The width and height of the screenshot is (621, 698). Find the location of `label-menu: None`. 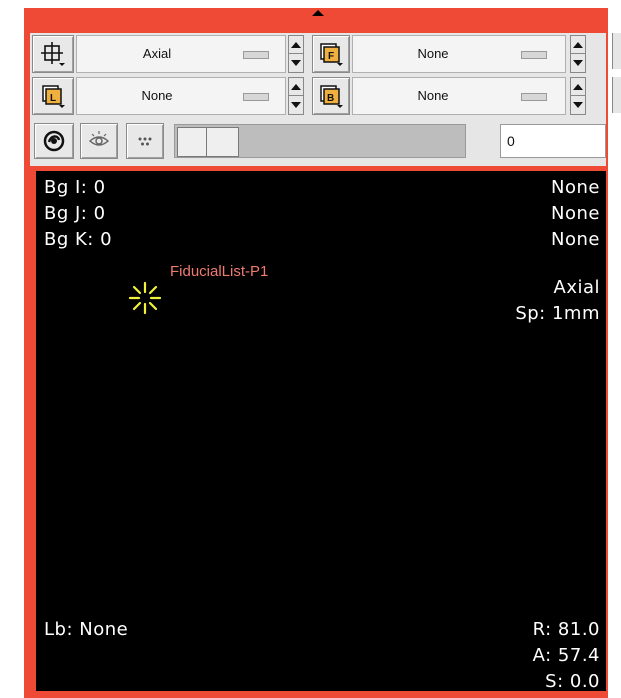

label-menu: None is located at coordinates (181, 96).